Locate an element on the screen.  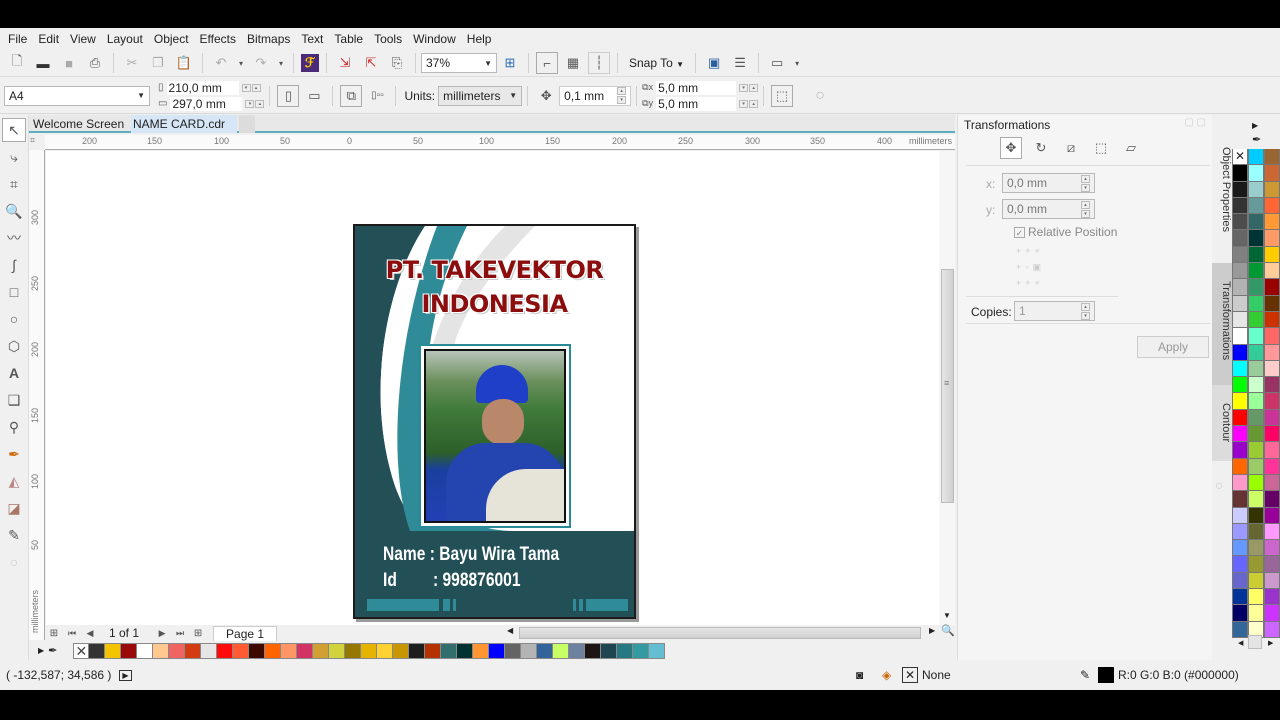
palette-scroll-left-icon: ◀ is located at coordinates (1240, 643).